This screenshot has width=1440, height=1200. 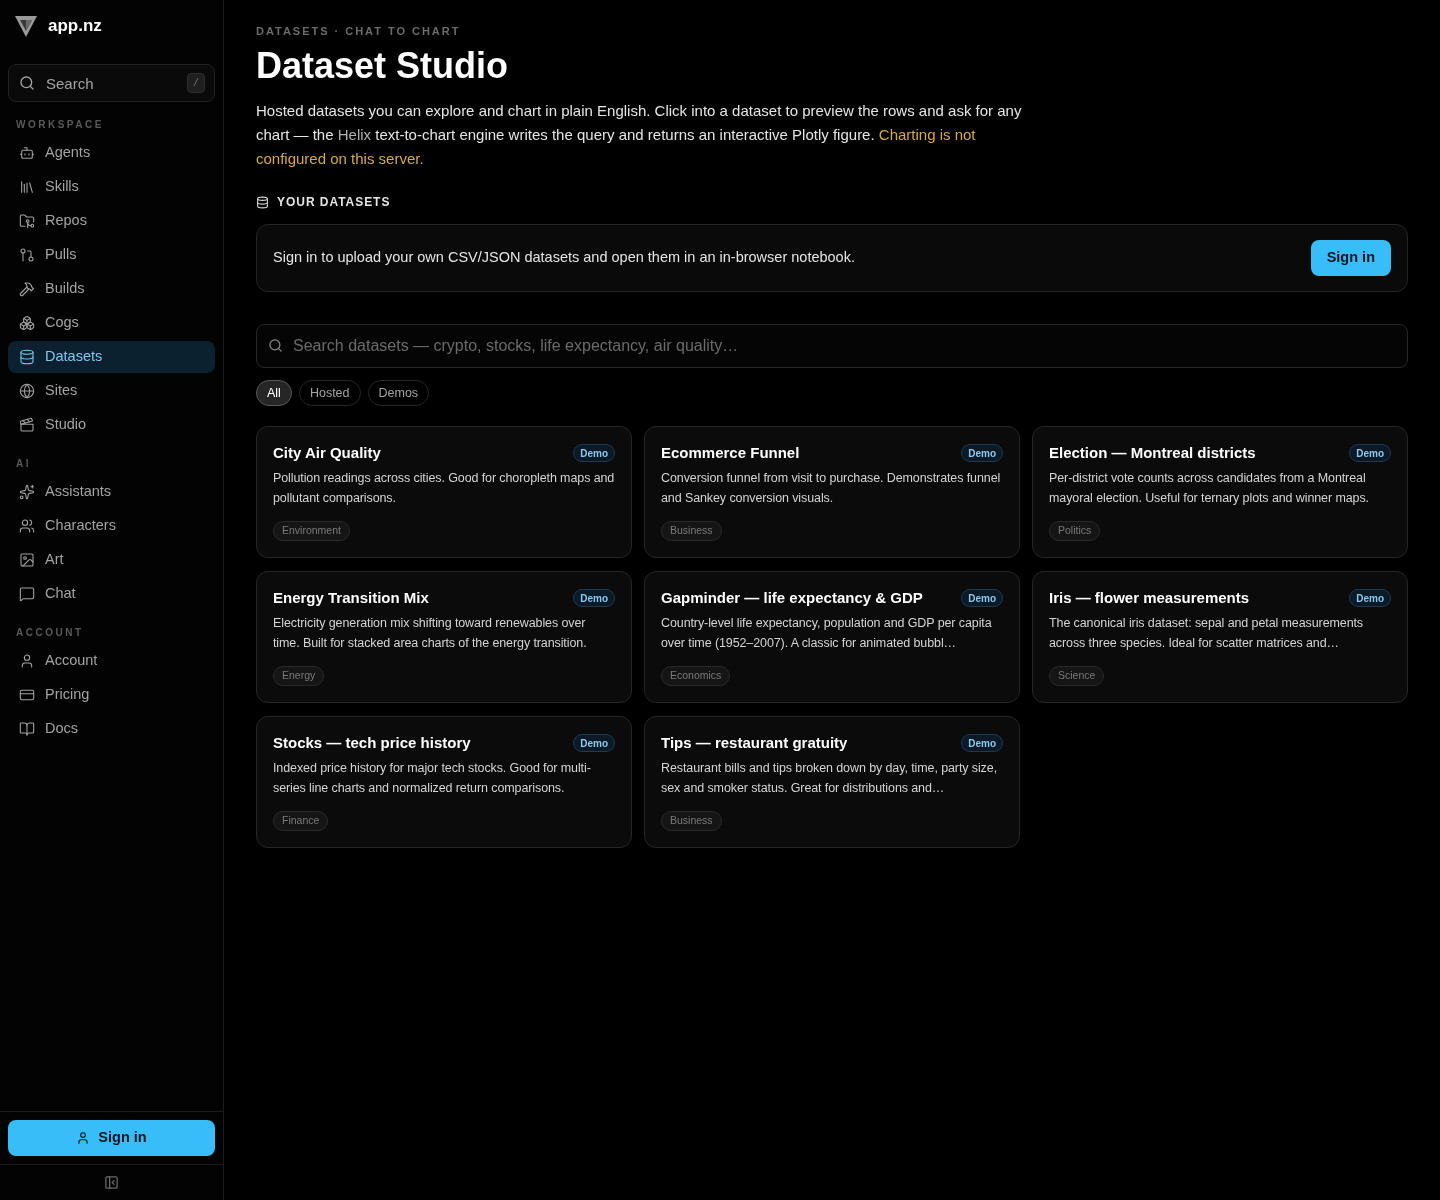 What do you see at coordinates (27, 492) in the screenshot?
I see `sparkles-icon` at bounding box center [27, 492].